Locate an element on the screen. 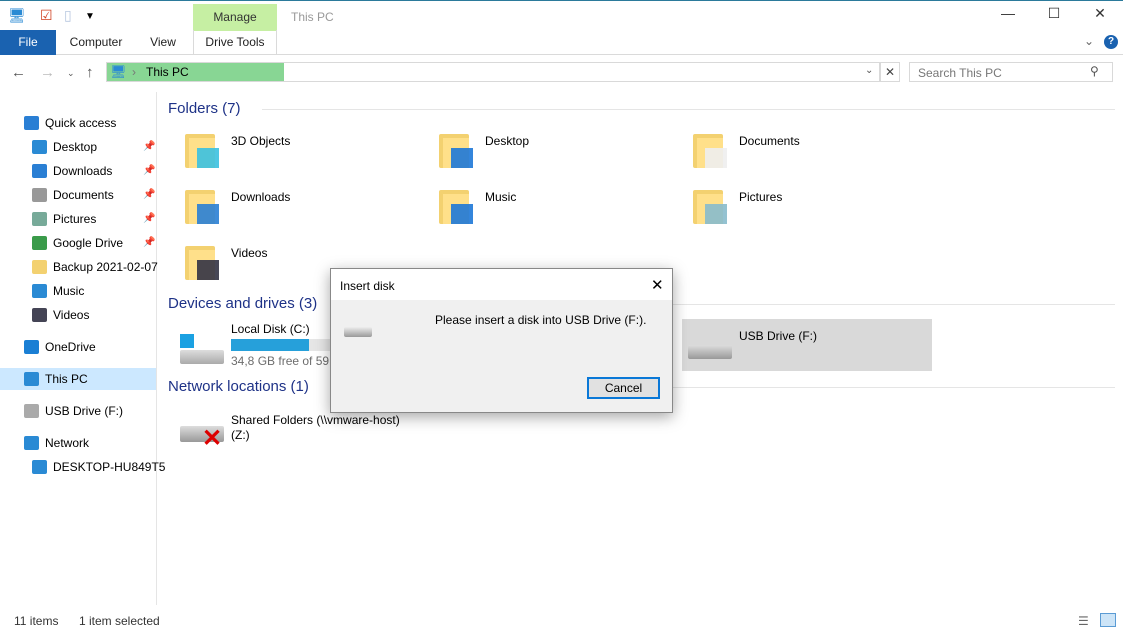 Image resolution: width=1123 pixels, height=633 pixels. folder-item: Documents is located at coordinates (813, 152).